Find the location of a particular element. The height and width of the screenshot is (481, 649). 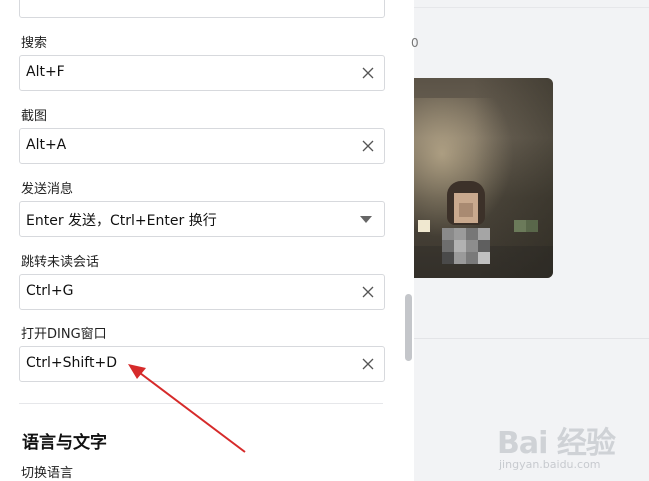

watermark-sub: jingyan.baidu.com is located at coordinates (550, 464).